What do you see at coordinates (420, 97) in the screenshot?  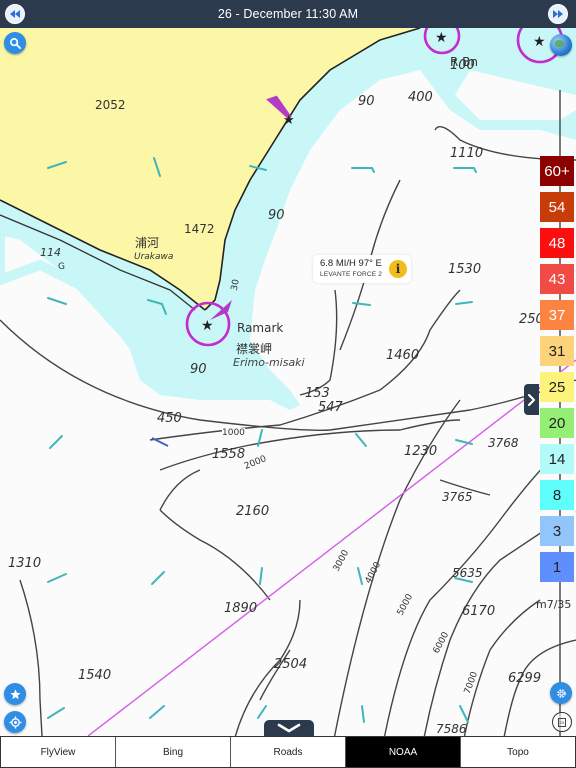 I see `sounding-label: 400` at bounding box center [420, 97].